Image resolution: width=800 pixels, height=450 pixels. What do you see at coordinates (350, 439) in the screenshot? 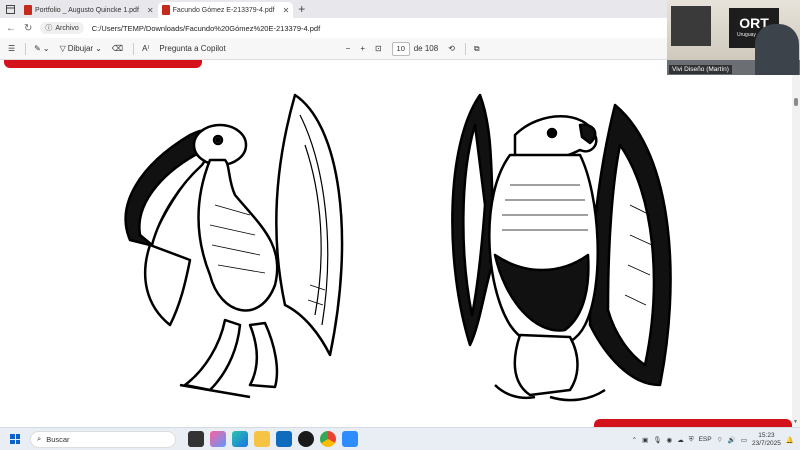
I see `zoom-icon` at bounding box center [350, 439].